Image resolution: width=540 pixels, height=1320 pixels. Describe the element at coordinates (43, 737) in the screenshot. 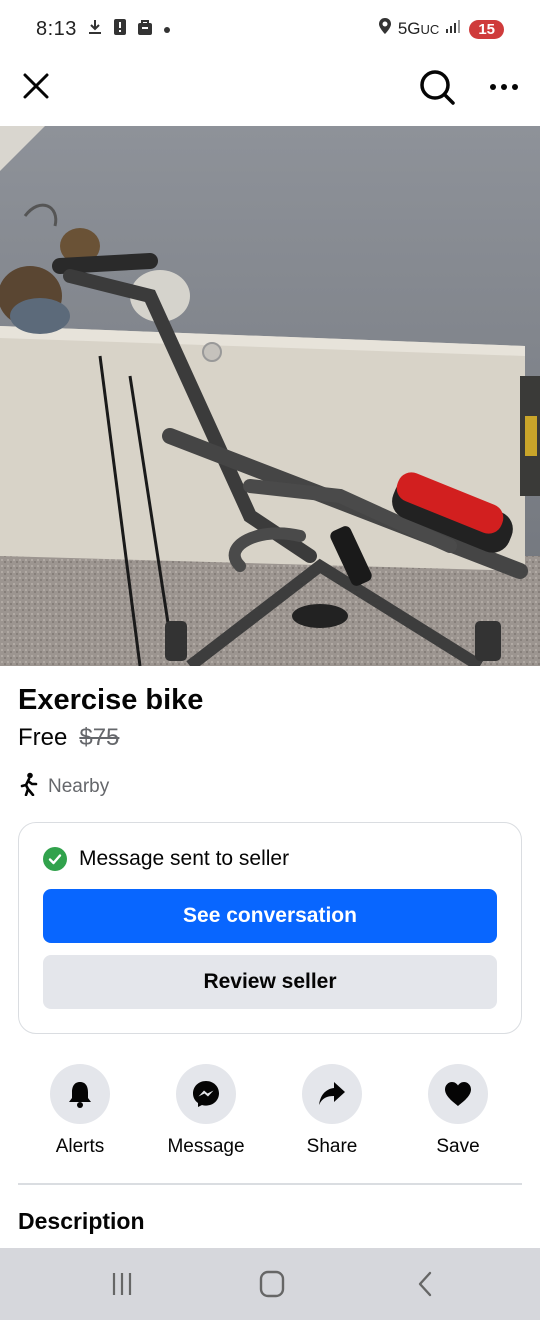

I see `listing-price: Free` at that location.